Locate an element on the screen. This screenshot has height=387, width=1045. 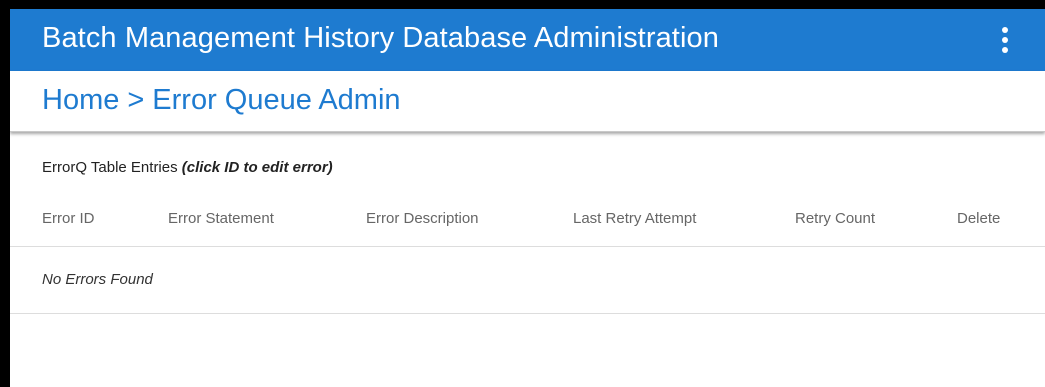
column-header-retry-count: Retry Count is located at coordinates (835, 218).